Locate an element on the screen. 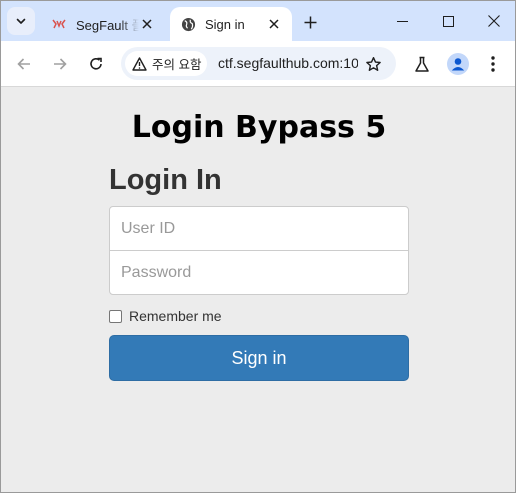 The image size is (516, 493). site-security-chip: 주의 요함 is located at coordinates (166, 63).